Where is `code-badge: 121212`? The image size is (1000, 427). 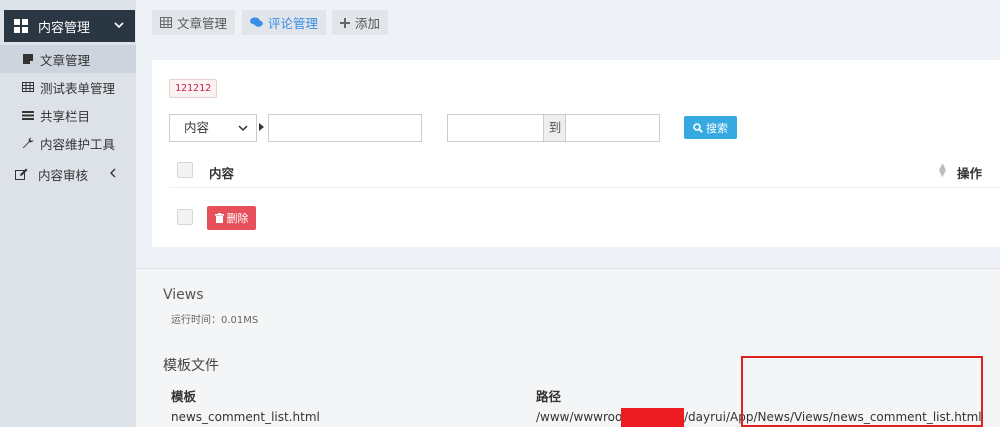 code-badge: 121212 is located at coordinates (193, 88).